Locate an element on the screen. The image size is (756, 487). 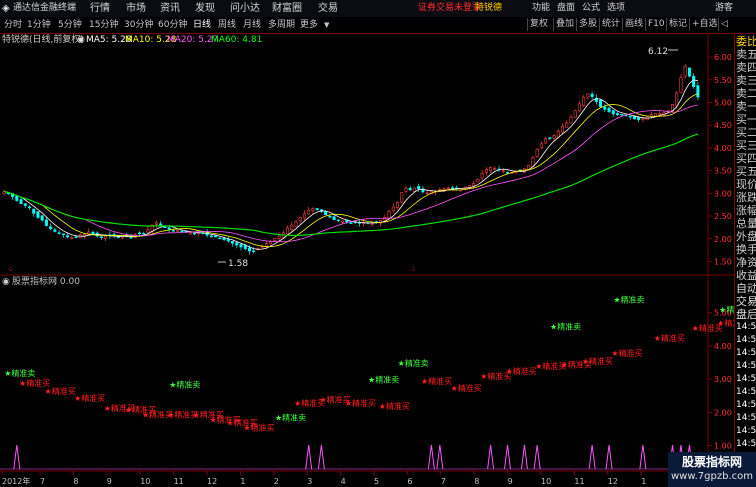
indicator-settings-icon: ◉ is located at coordinates (6, 282).